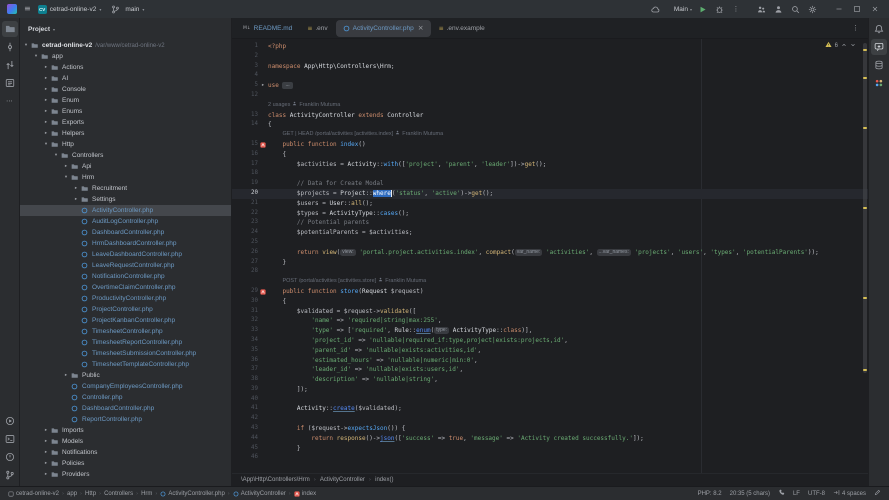 Image resolution: width=889 pixels, height=500 pixels. Describe the element at coordinates (90, 494) in the screenshot. I see `nav-bar-item: Http` at that location.